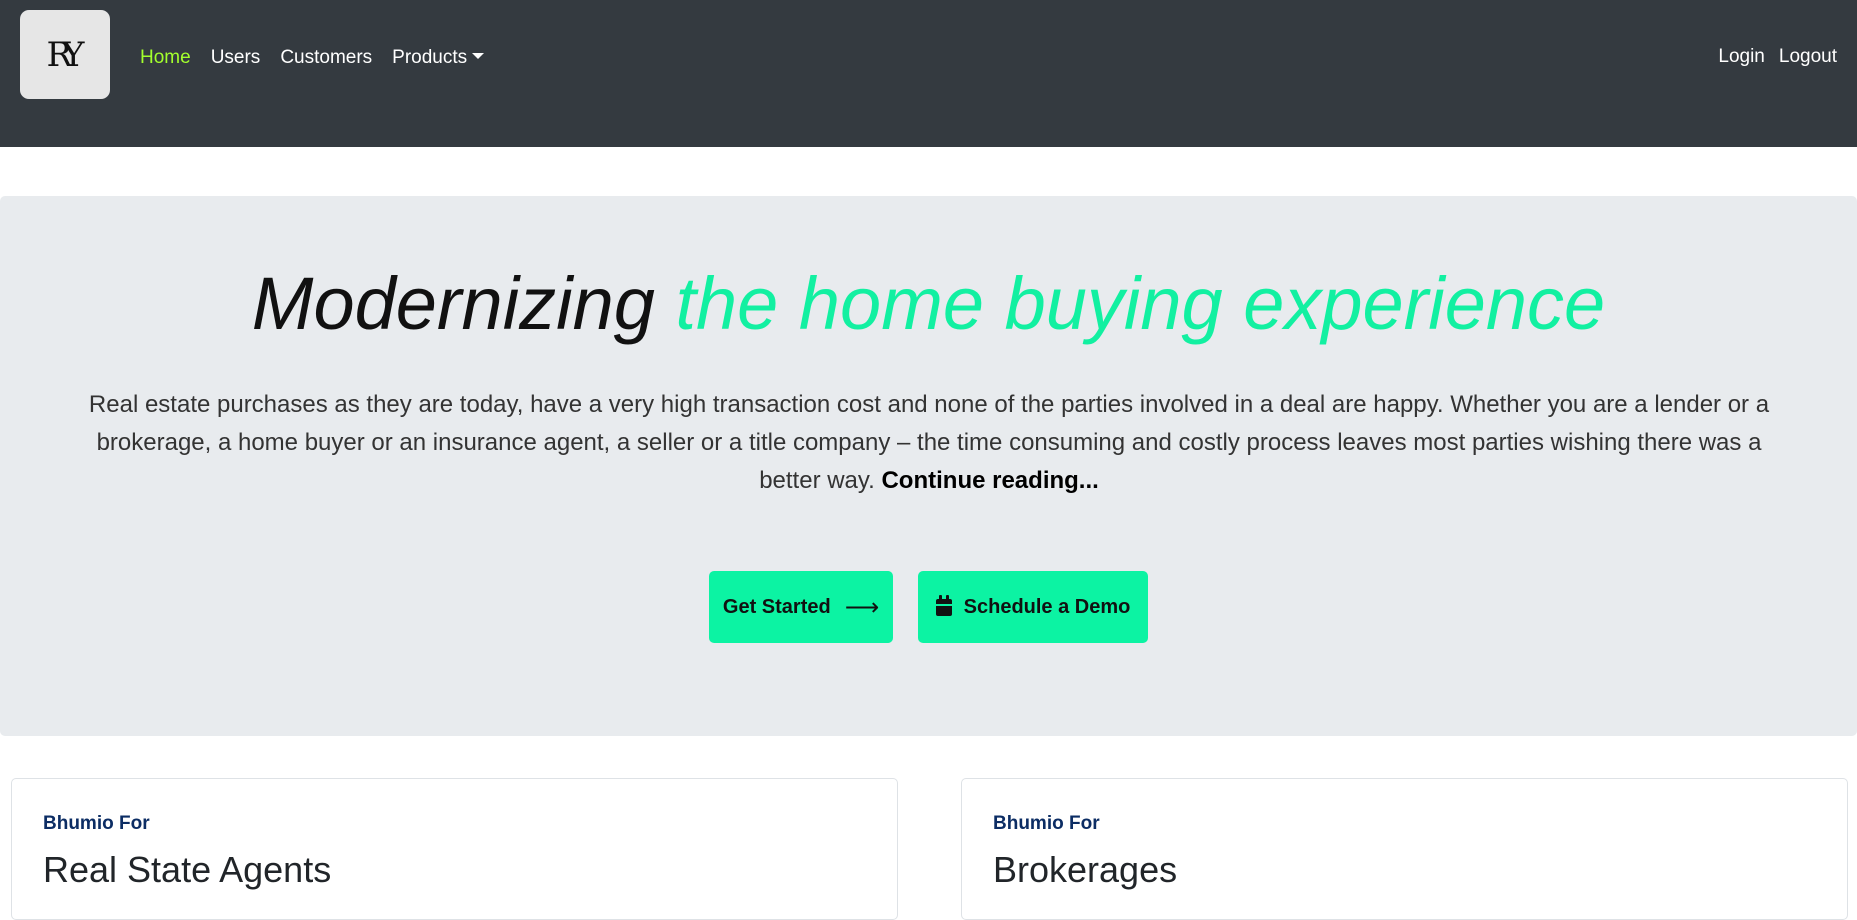 This screenshot has width=1857, height=920. What do you see at coordinates (187, 869) in the screenshot?
I see `card-title: Real State Agents` at bounding box center [187, 869].